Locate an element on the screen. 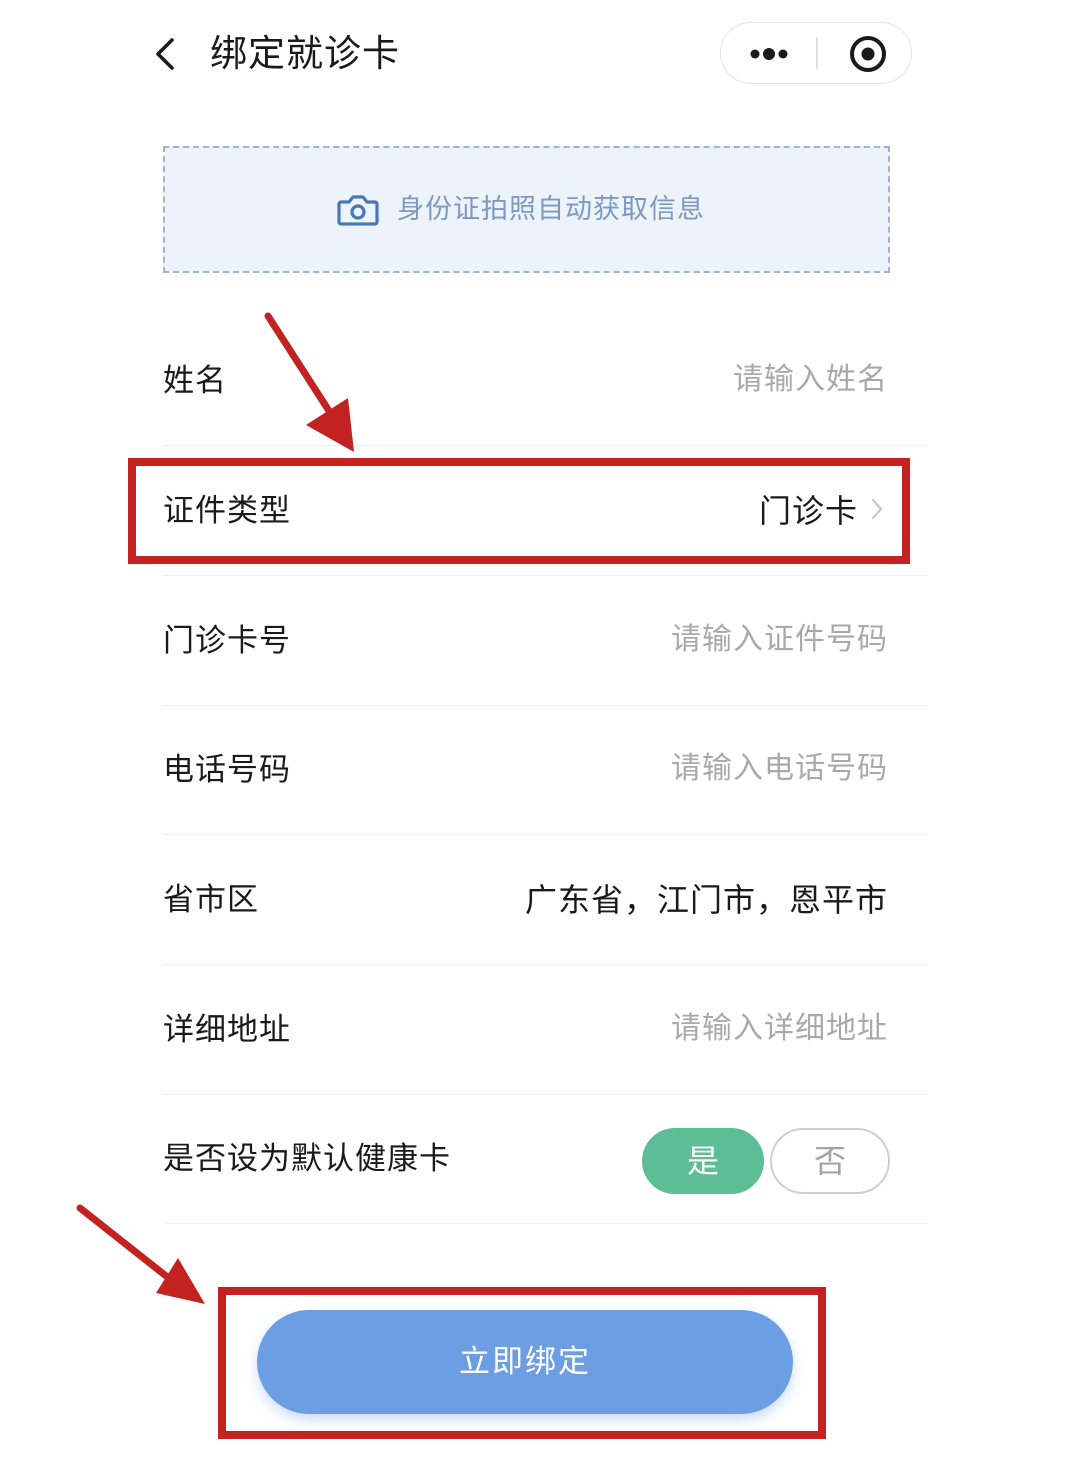 The image size is (1080, 1472). form-row-address: 详细地址 is located at coordinates (545, 1030).